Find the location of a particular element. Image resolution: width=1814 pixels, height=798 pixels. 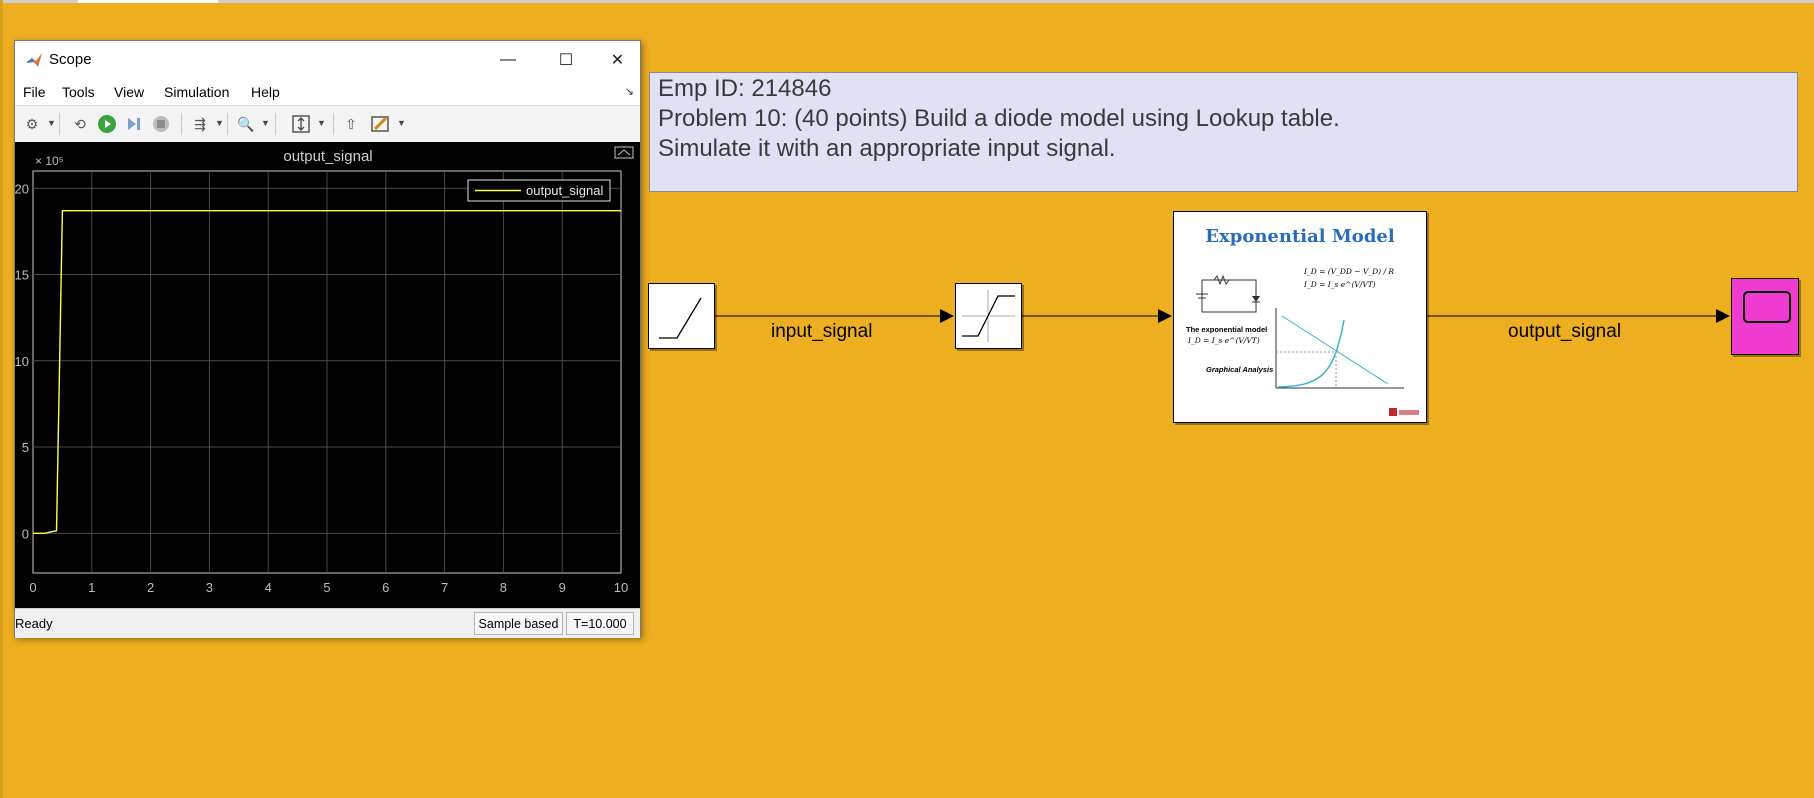

saturation-block is located at coordinates (988, 316).